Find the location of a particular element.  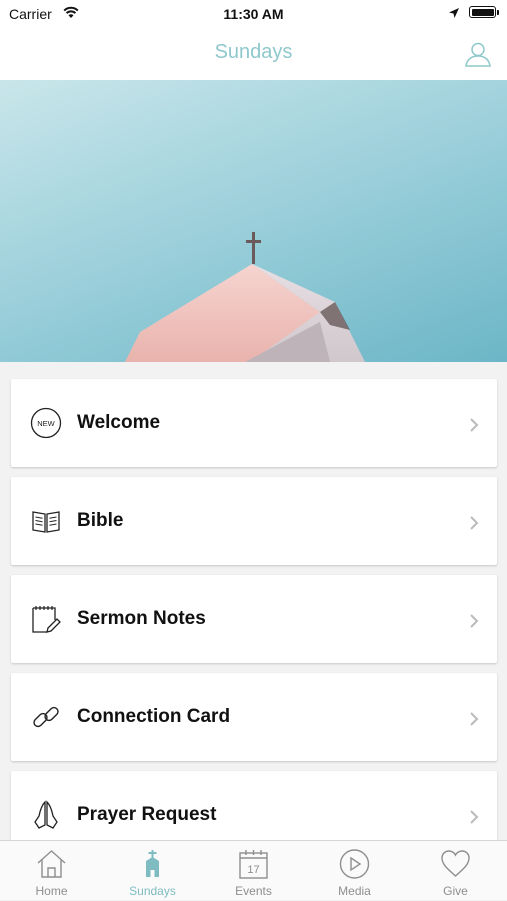

menu-item-welcome: NEW Welcome is located at coordinates (254, 423).